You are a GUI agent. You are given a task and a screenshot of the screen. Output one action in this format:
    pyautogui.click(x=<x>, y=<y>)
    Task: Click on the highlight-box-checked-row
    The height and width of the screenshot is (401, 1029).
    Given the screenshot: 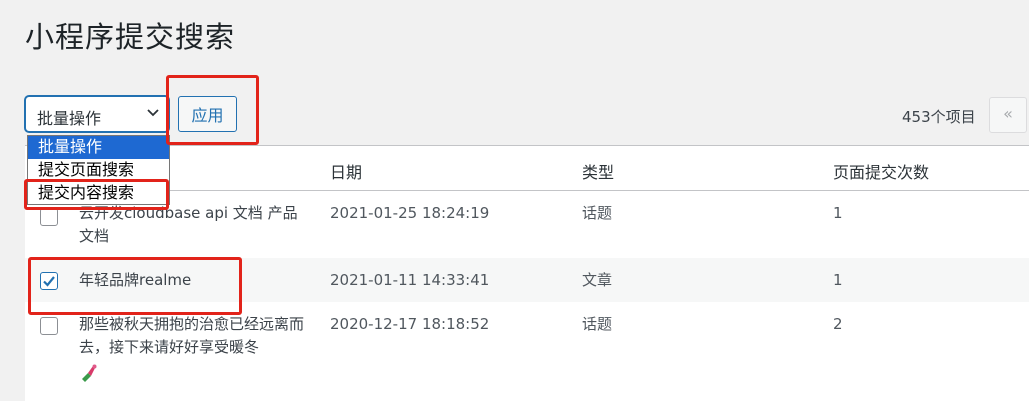 What is the action you would take?
    pyautogui.click(x=135, y=286)
    